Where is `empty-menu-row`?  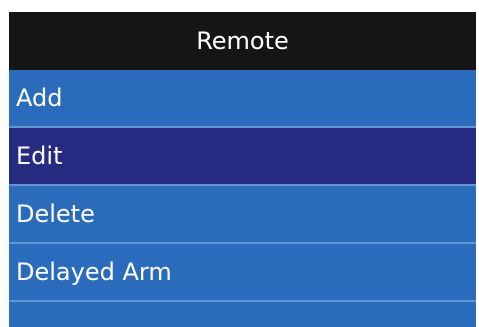 empty-menu-row is located at coordinates (242, 314).